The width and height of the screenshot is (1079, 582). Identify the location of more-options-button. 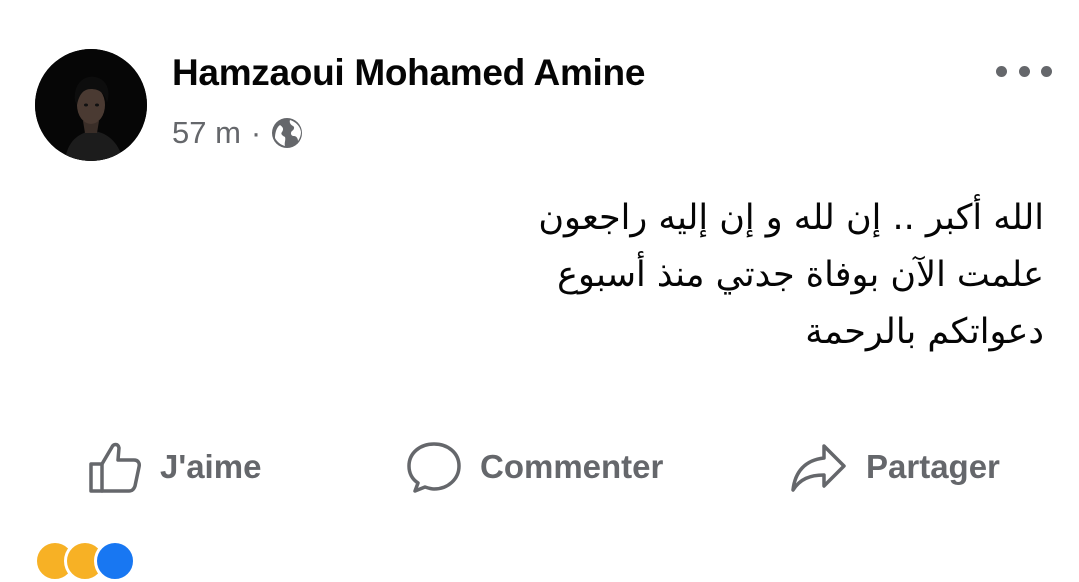
(1024, 71).